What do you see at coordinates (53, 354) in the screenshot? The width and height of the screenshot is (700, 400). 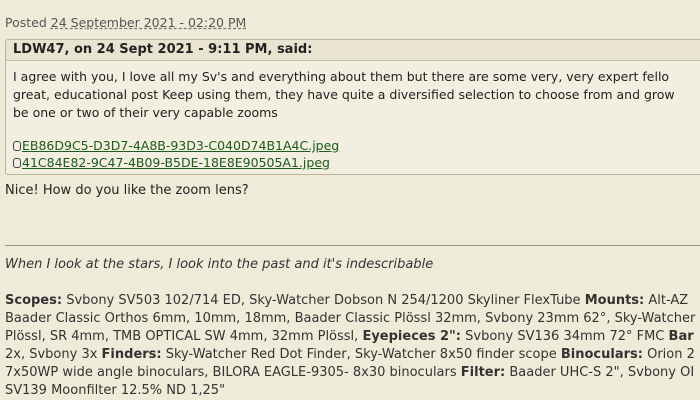 I see `barlow-text: 2x, Svbony 3x` at bounding box center [53, 354].